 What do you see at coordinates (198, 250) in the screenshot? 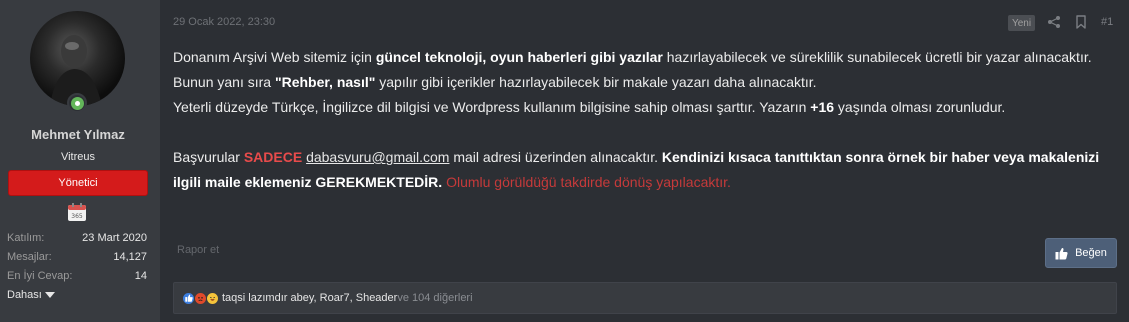
I see `report-link: Rapor et` at bounding box center [198, 250].